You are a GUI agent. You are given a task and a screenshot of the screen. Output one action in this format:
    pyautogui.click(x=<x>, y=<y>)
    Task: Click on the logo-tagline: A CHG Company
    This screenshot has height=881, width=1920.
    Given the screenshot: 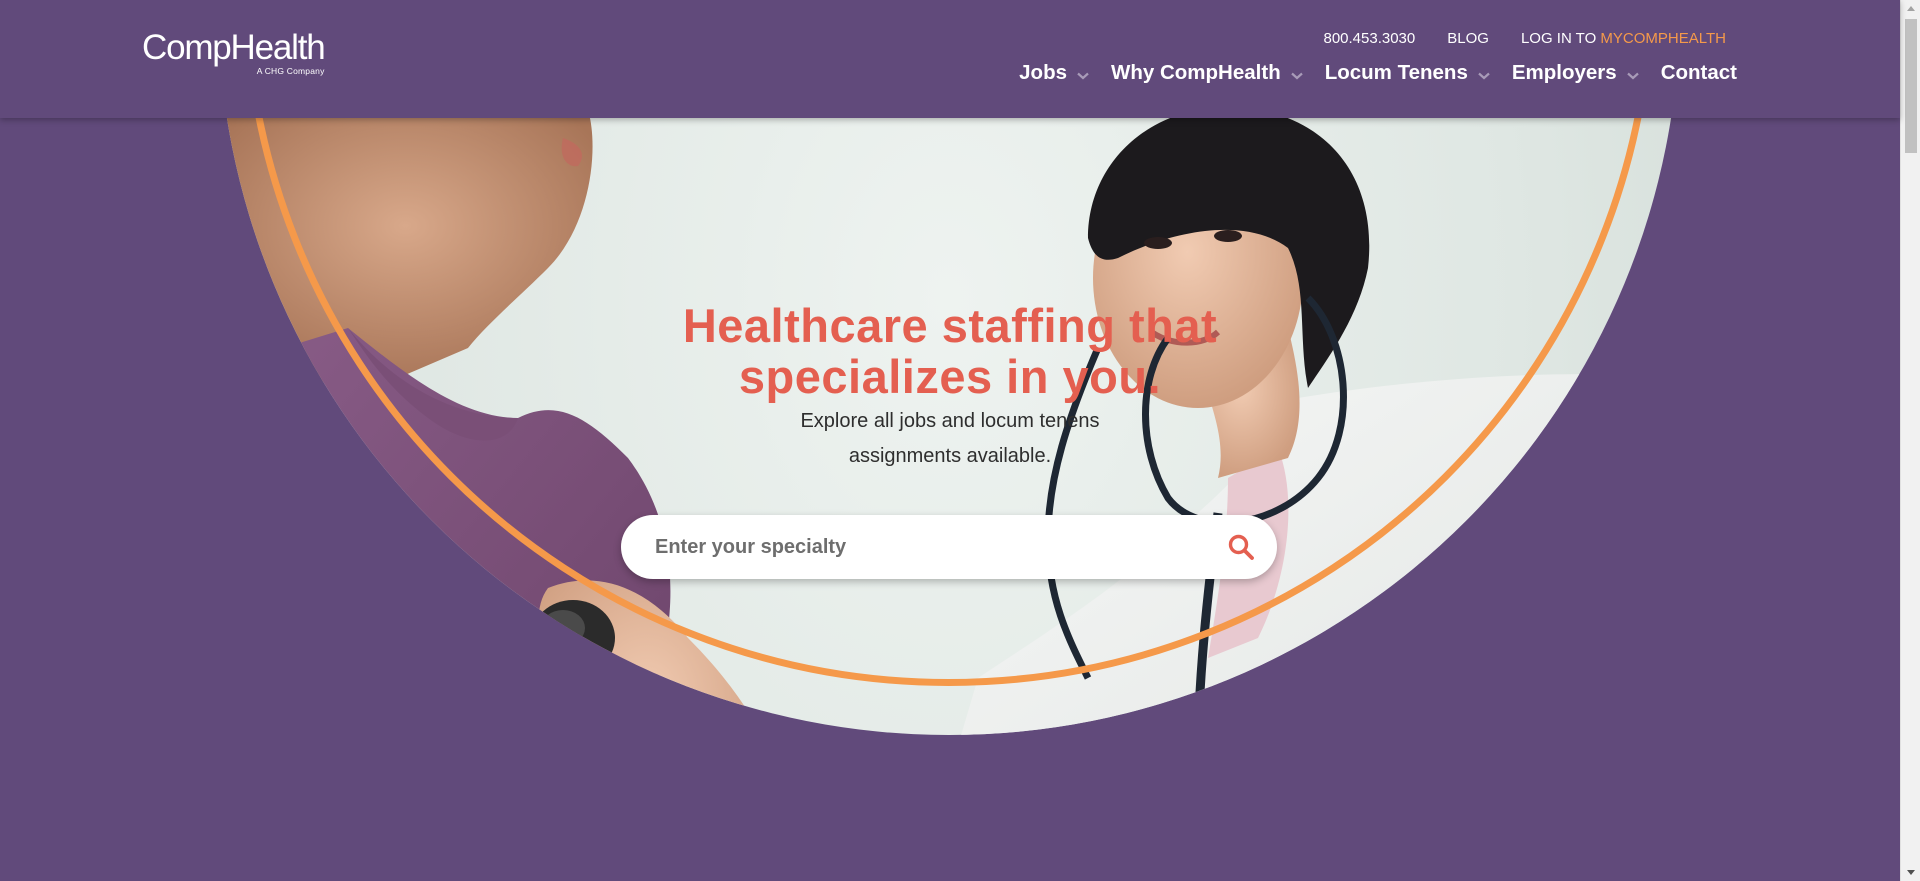 What is the action you would take?
    pyautogui.click(x=290, y=71)
    